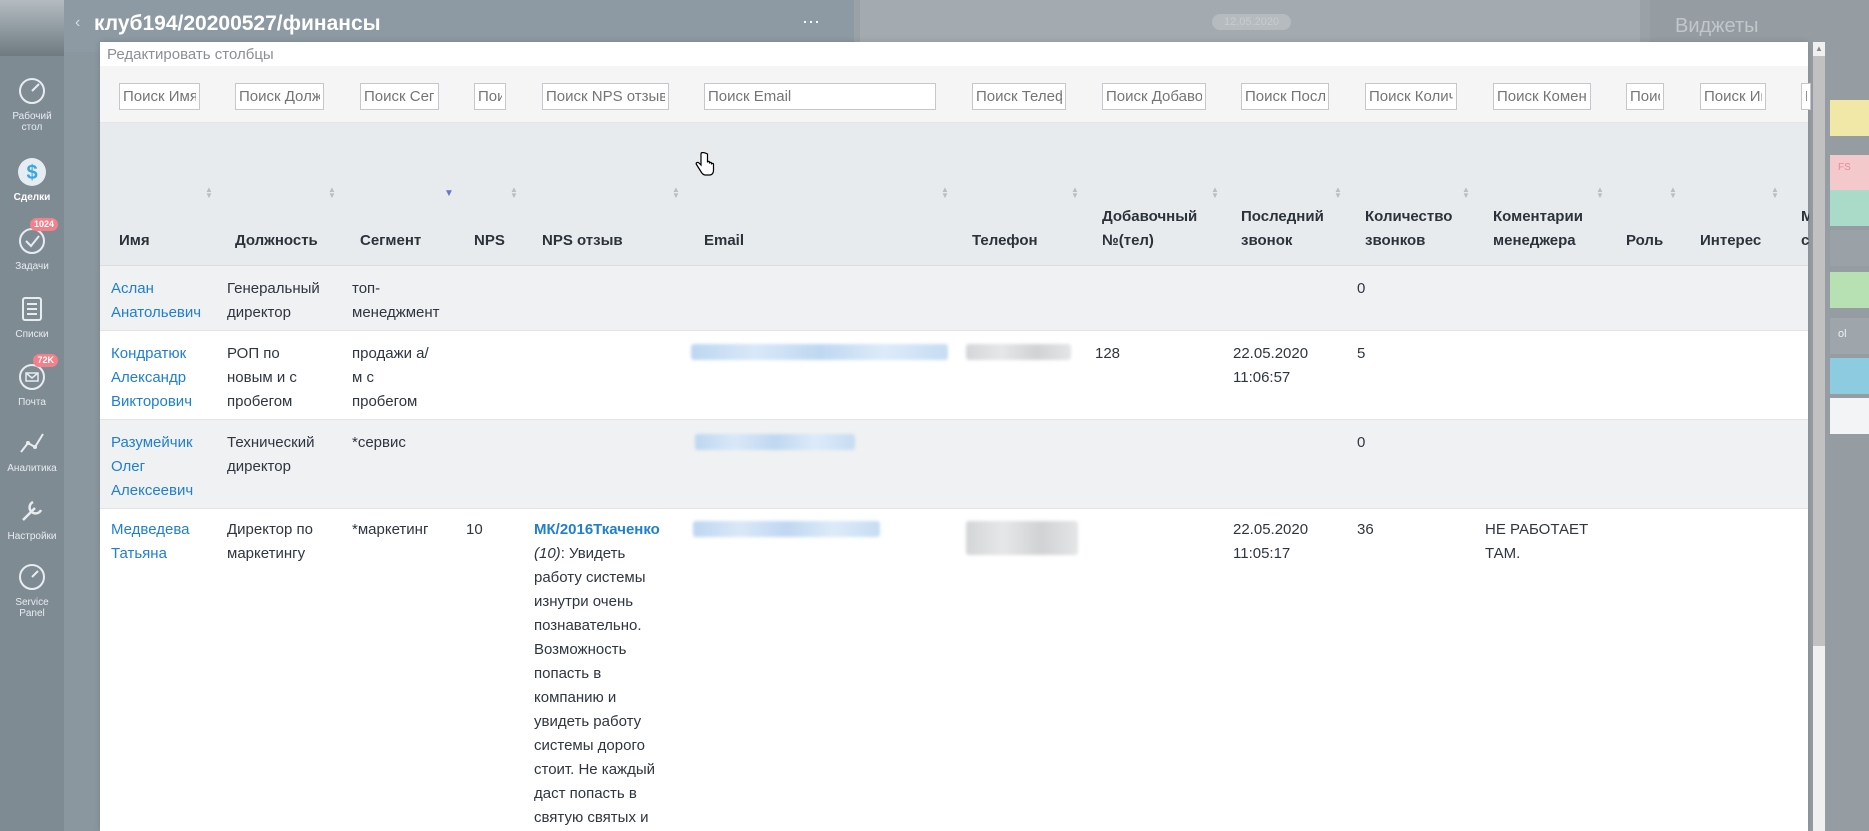 This screenshot has height=831, width=1869. What do you see at coordinates (575, 697) in the screenshot?
I see `nps-text-line: компанию и` at bounding box center [575, 697].